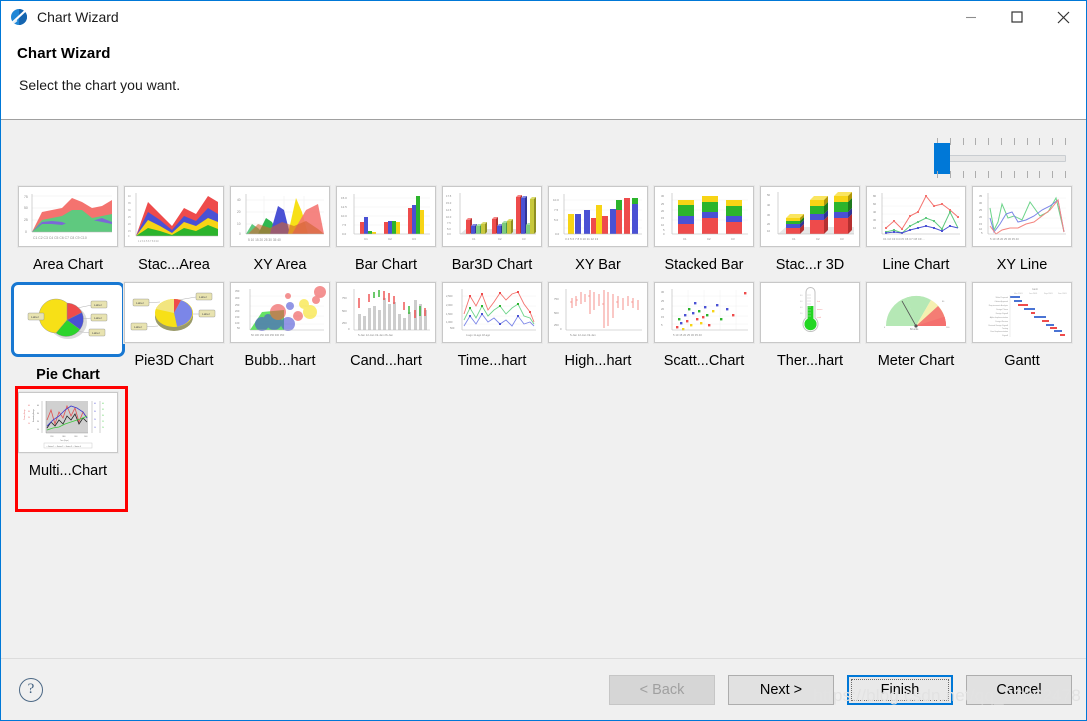 Image resolution: width=1087 pixels, height=721 pixels. What do you see at coordinates (375, 335) in the screenshot?
I see `svg-text:5-Jan 12-Jan 19-Jan 26-J: 5-Jan 12-Jan 19-Jan 26-Jan` at bounding box center [375, 335].